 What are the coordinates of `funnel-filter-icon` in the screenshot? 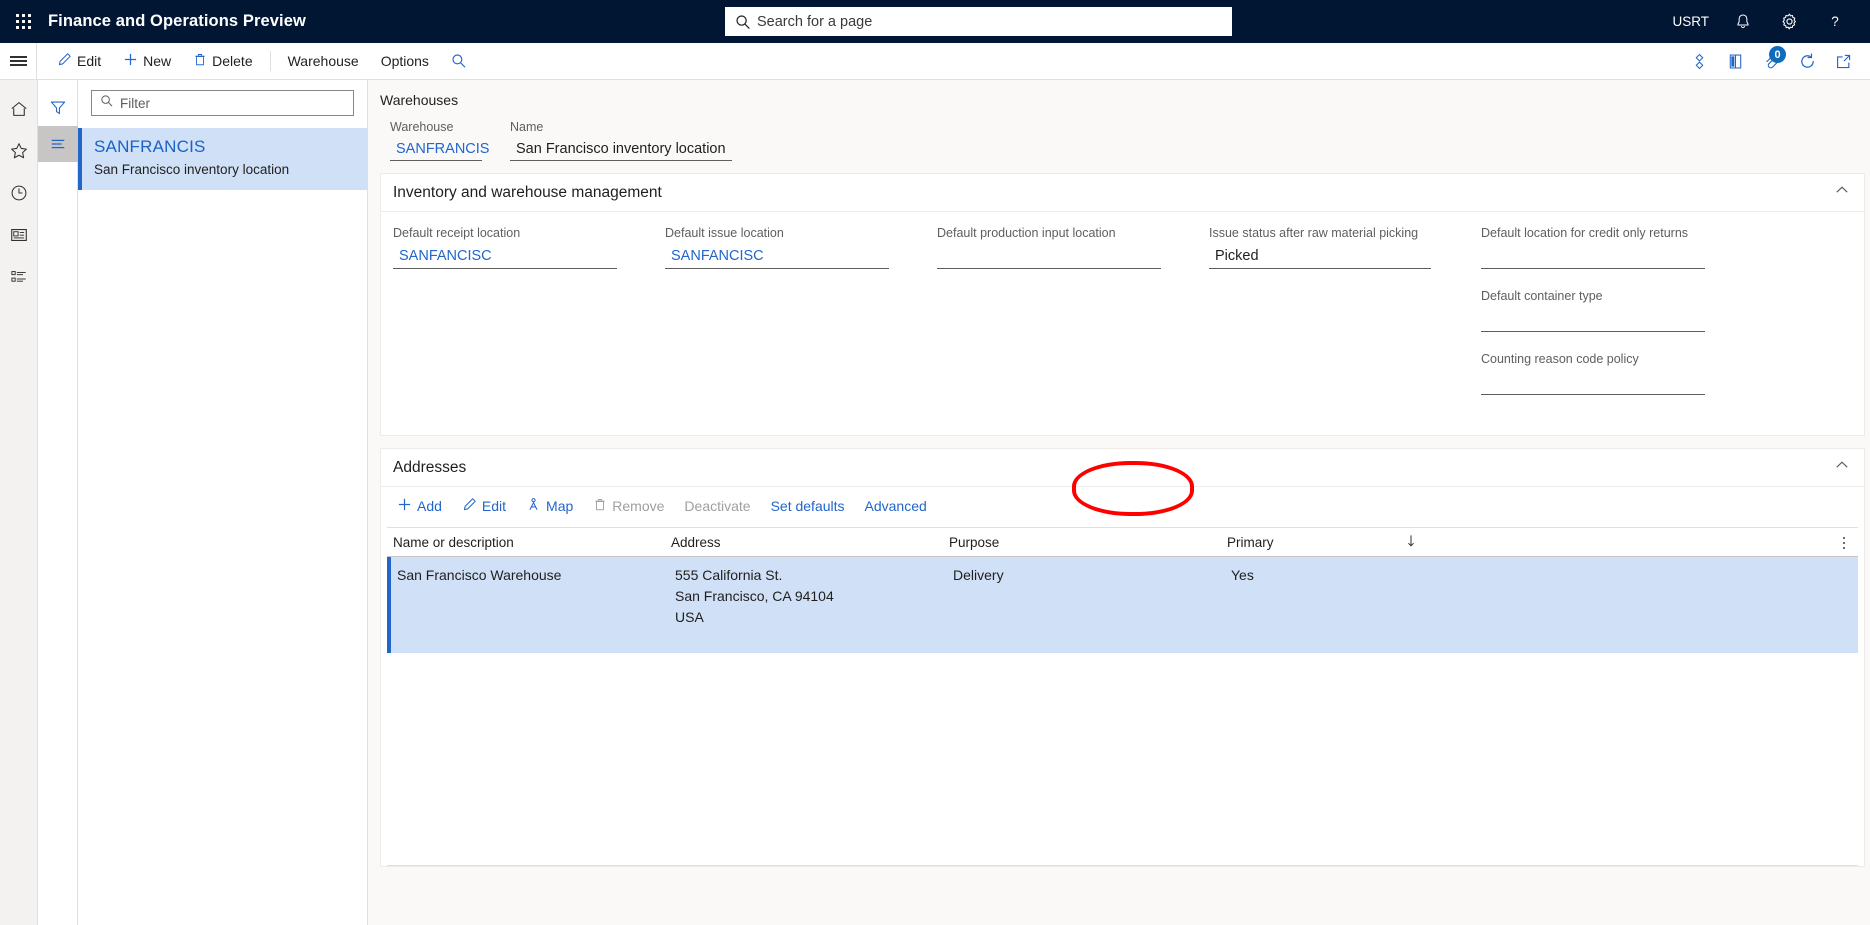 It's located at (58, 108).